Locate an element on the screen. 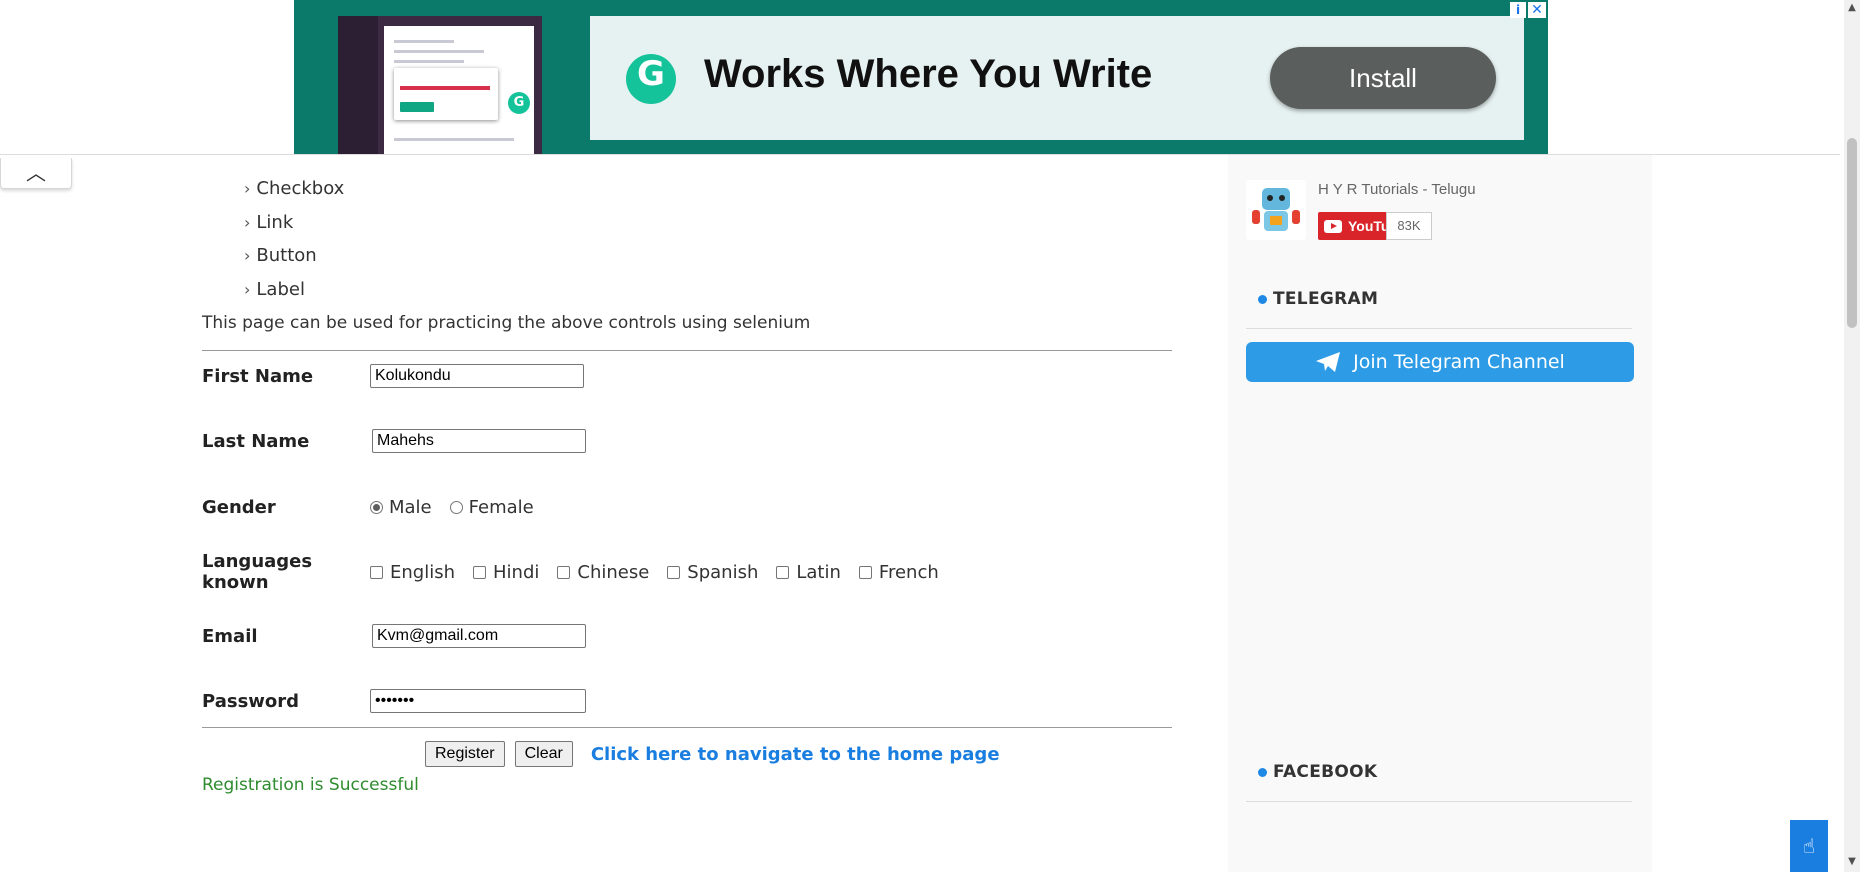 The height and width of the screenshot is (872, 1860). paper-plane-icon is located at coordinates (1328, 362).